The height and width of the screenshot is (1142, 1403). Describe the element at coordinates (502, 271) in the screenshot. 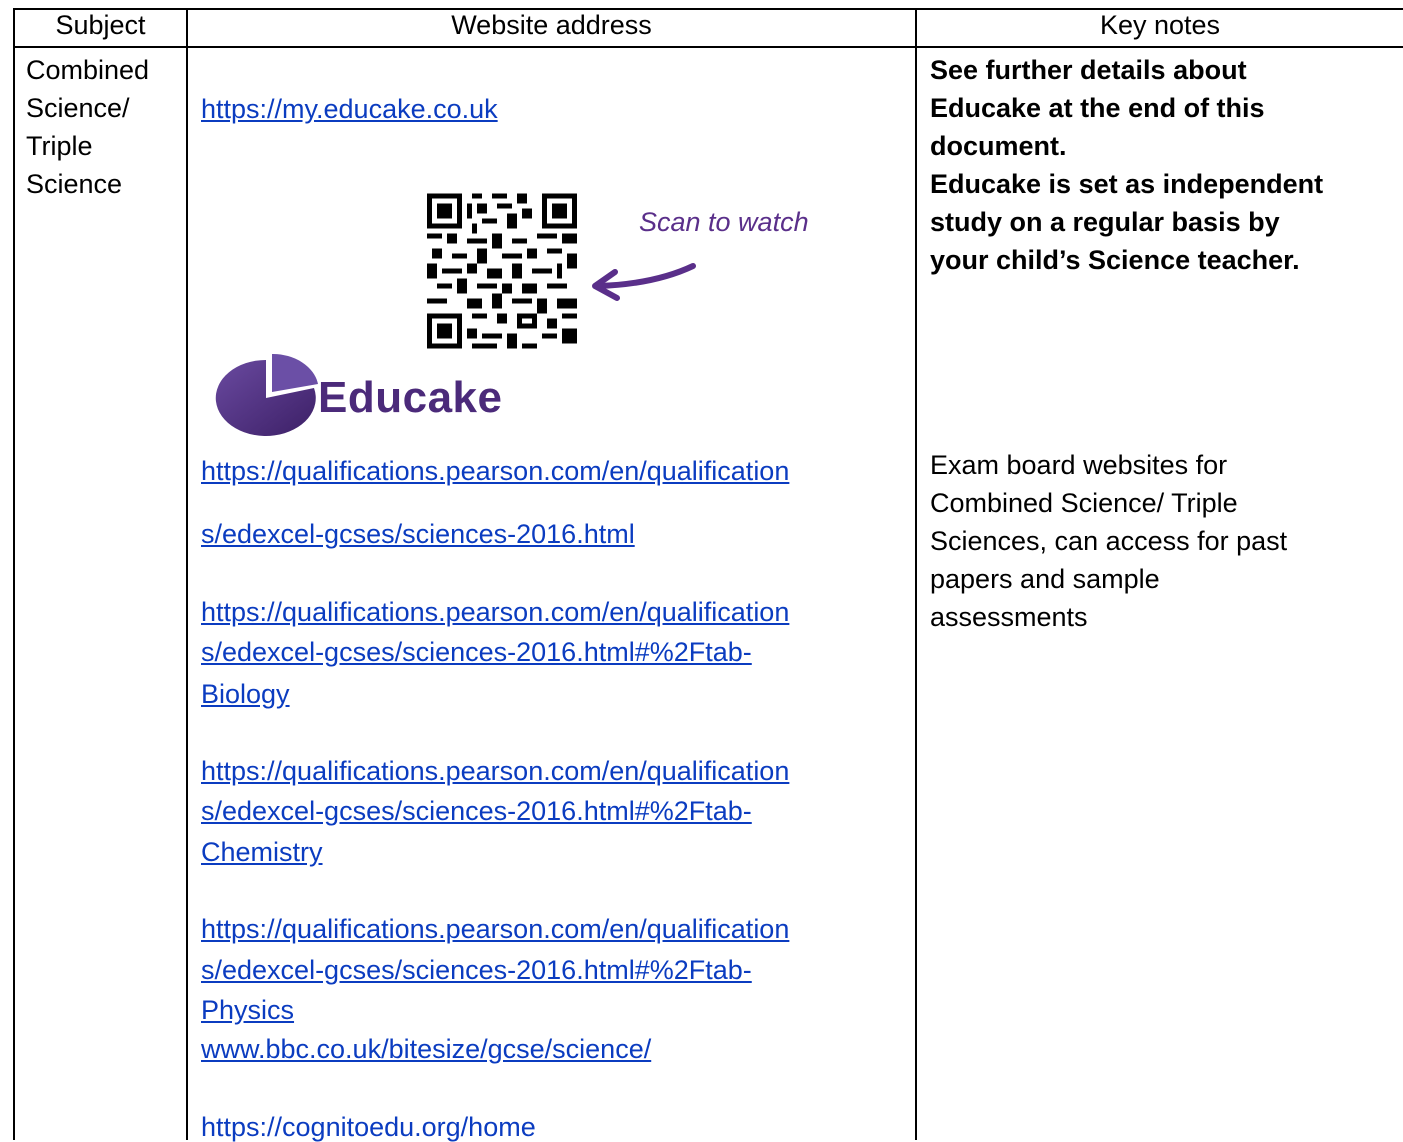

I see `qr-code-icon` at that location.